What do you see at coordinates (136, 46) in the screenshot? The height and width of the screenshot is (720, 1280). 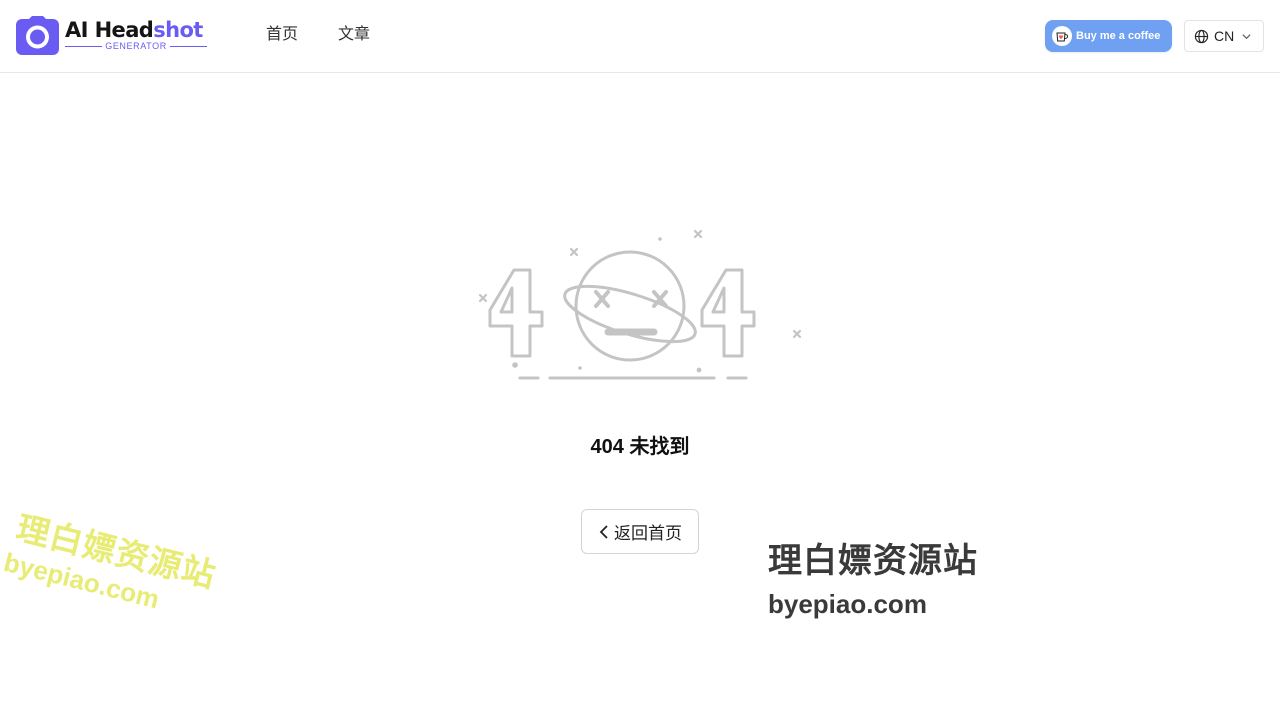 I see `logo-subtitle-text: GENERATOR` at bounding box center [136, 46].